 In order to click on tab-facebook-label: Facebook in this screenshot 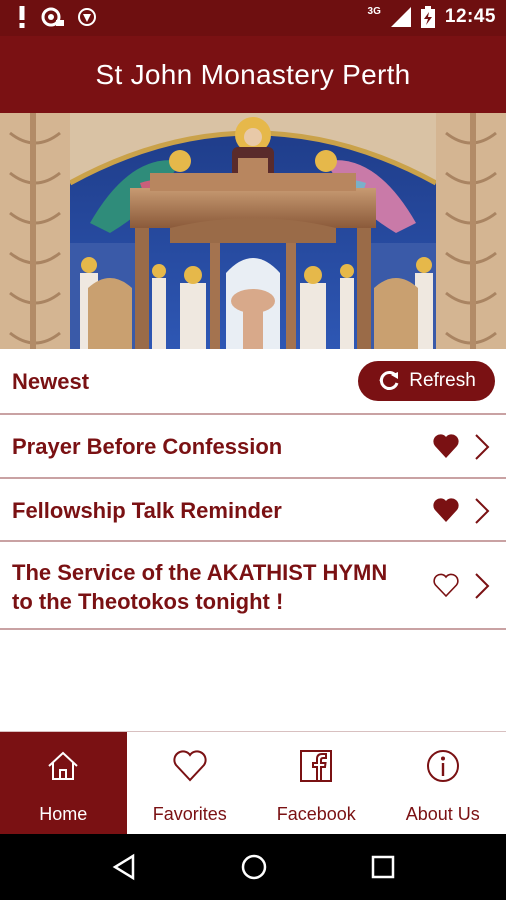, I will do `click(316, 814)`.